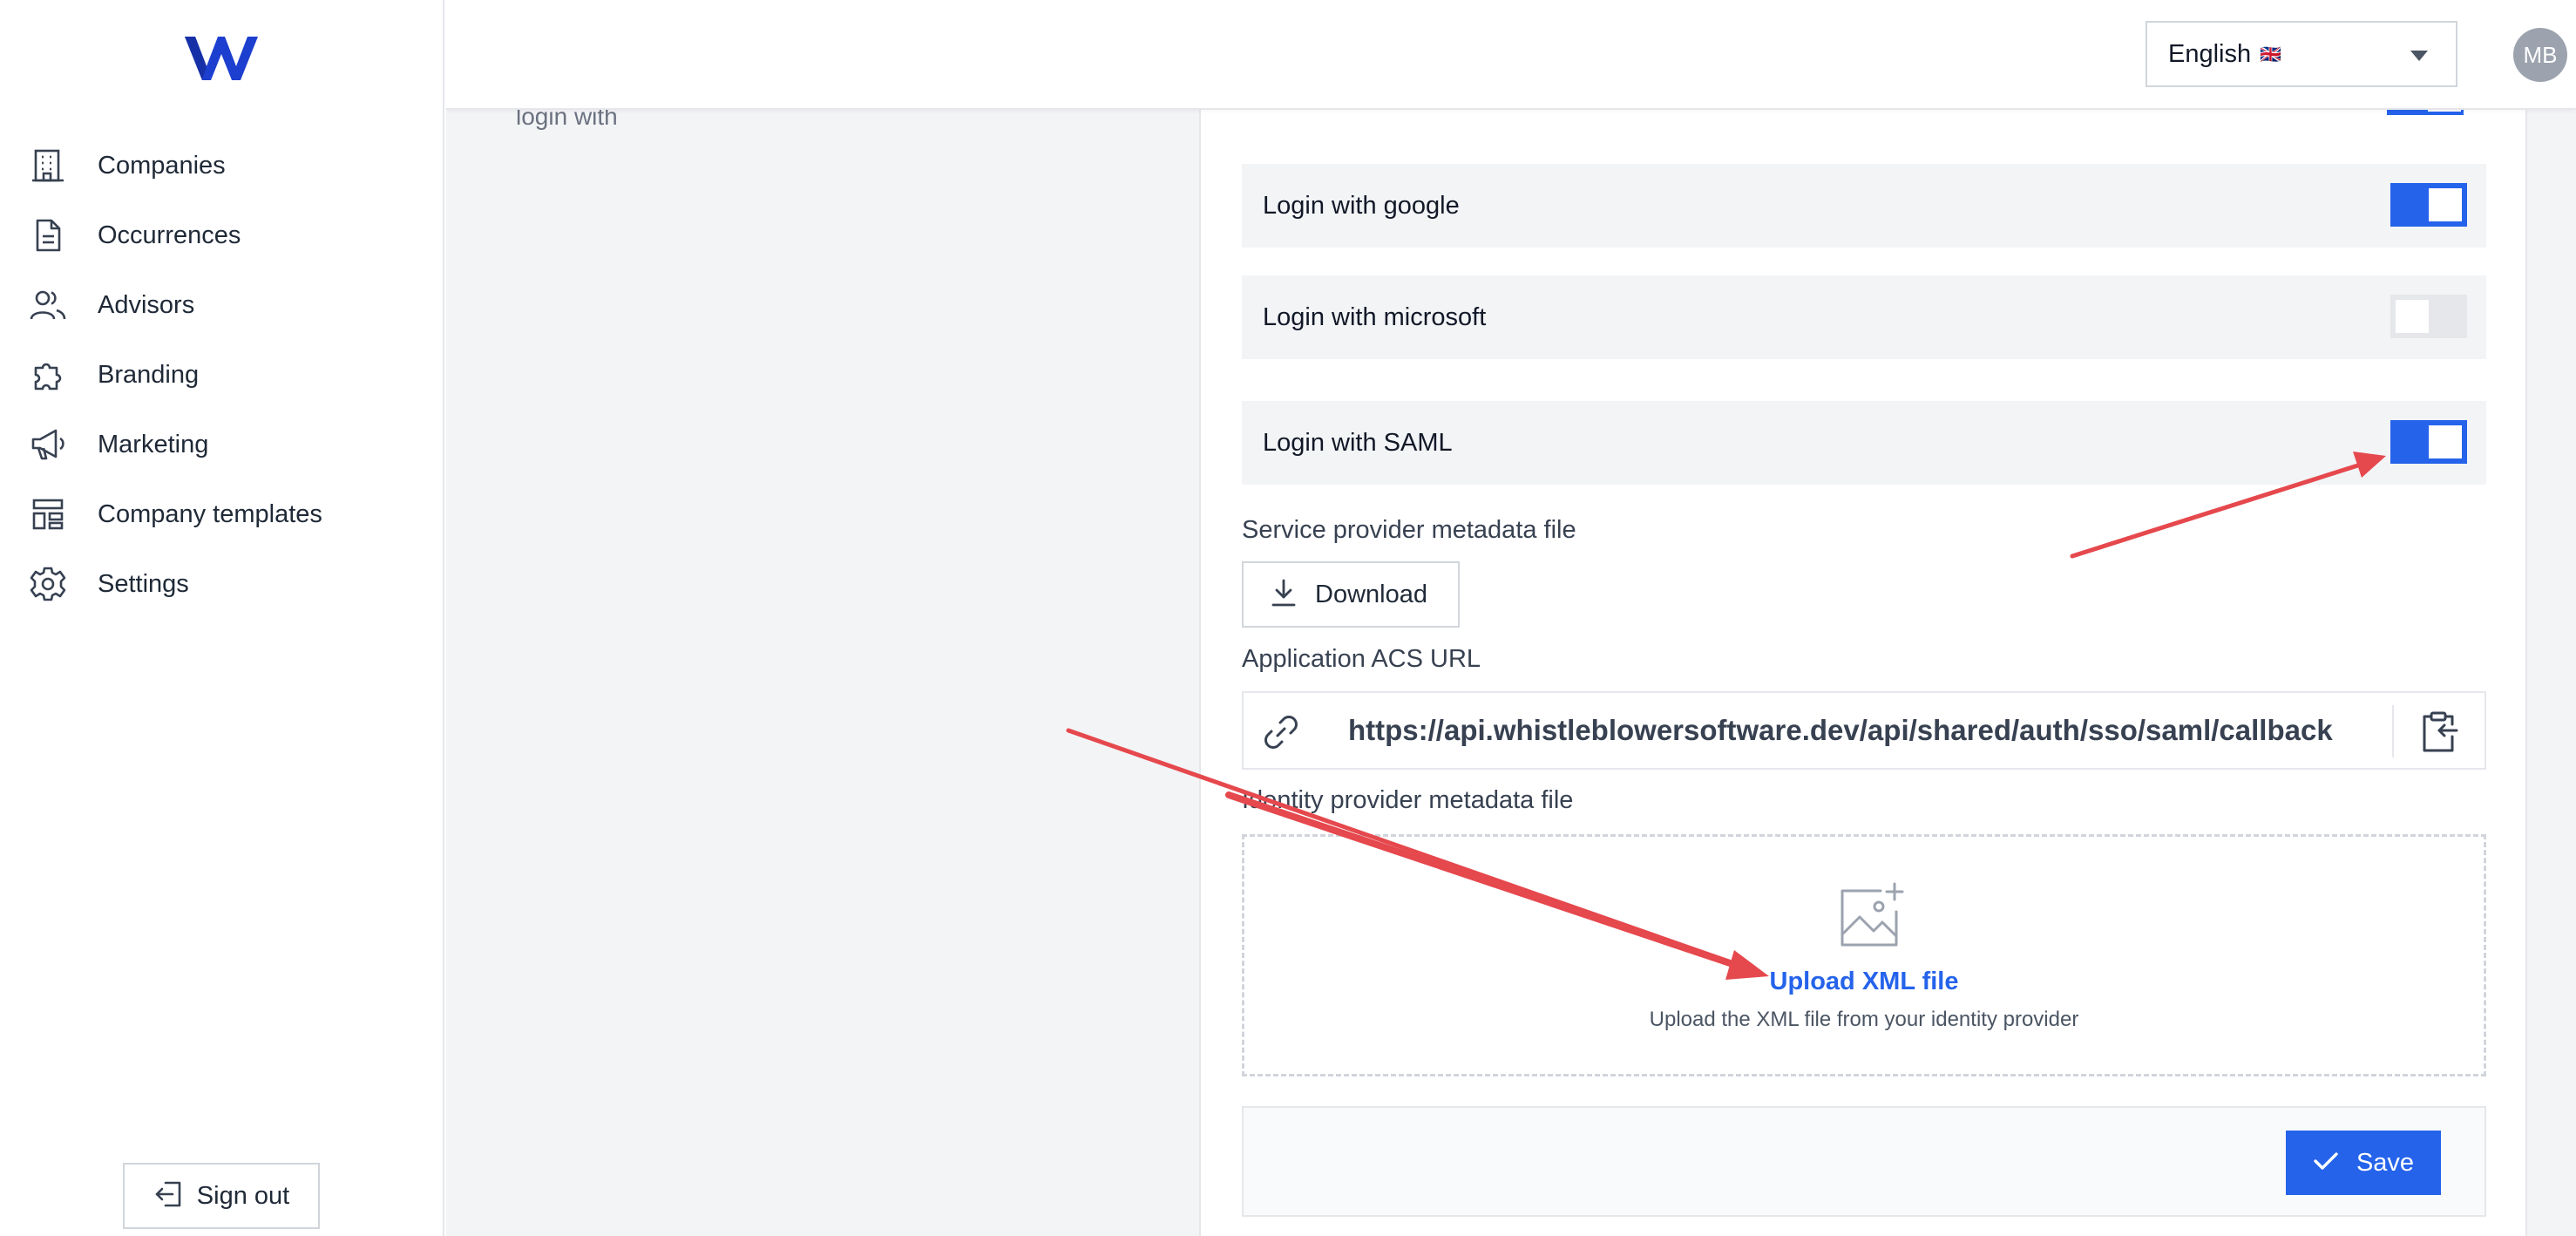 This screenshot has width=2576, height=1236. I want to click on top-bar: English 🇬🇧 MB, so click(1511, 55).